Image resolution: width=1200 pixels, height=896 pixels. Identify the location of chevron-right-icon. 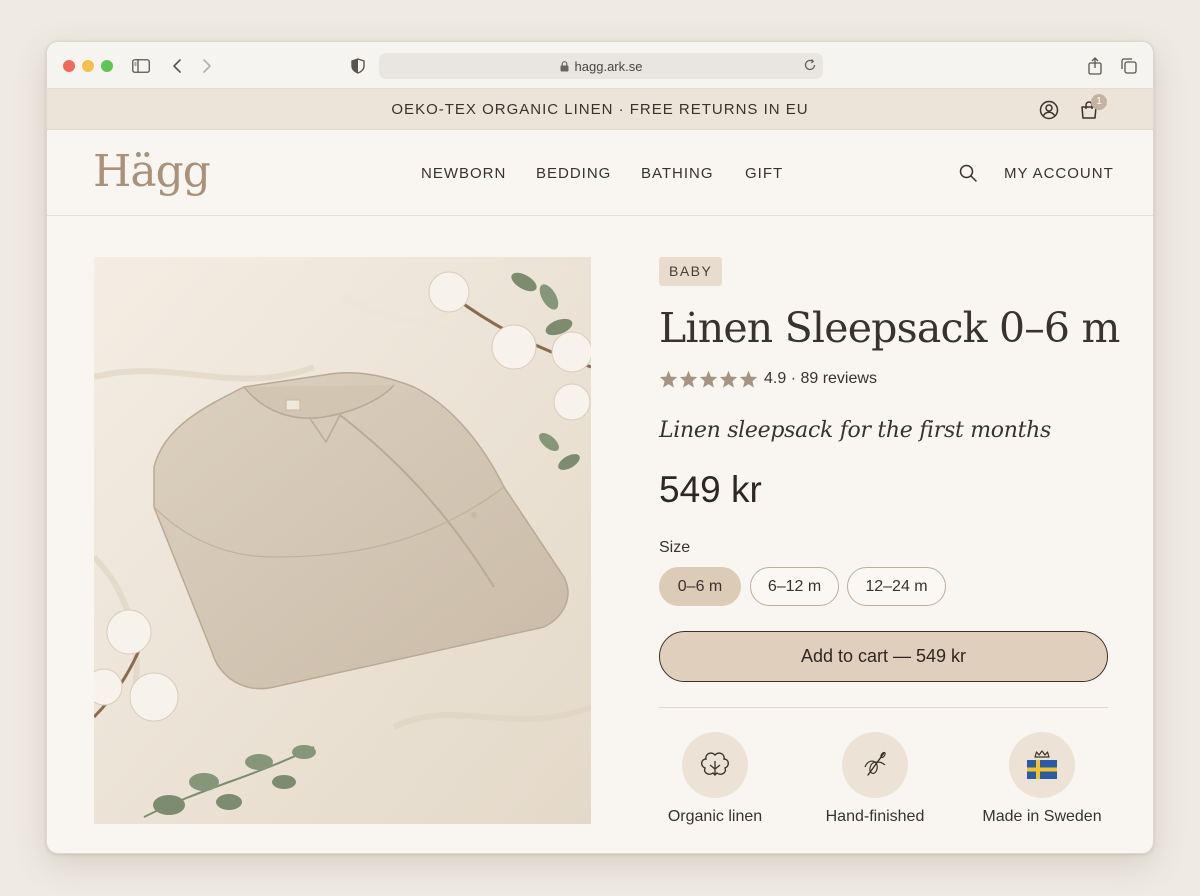
(207, 66).